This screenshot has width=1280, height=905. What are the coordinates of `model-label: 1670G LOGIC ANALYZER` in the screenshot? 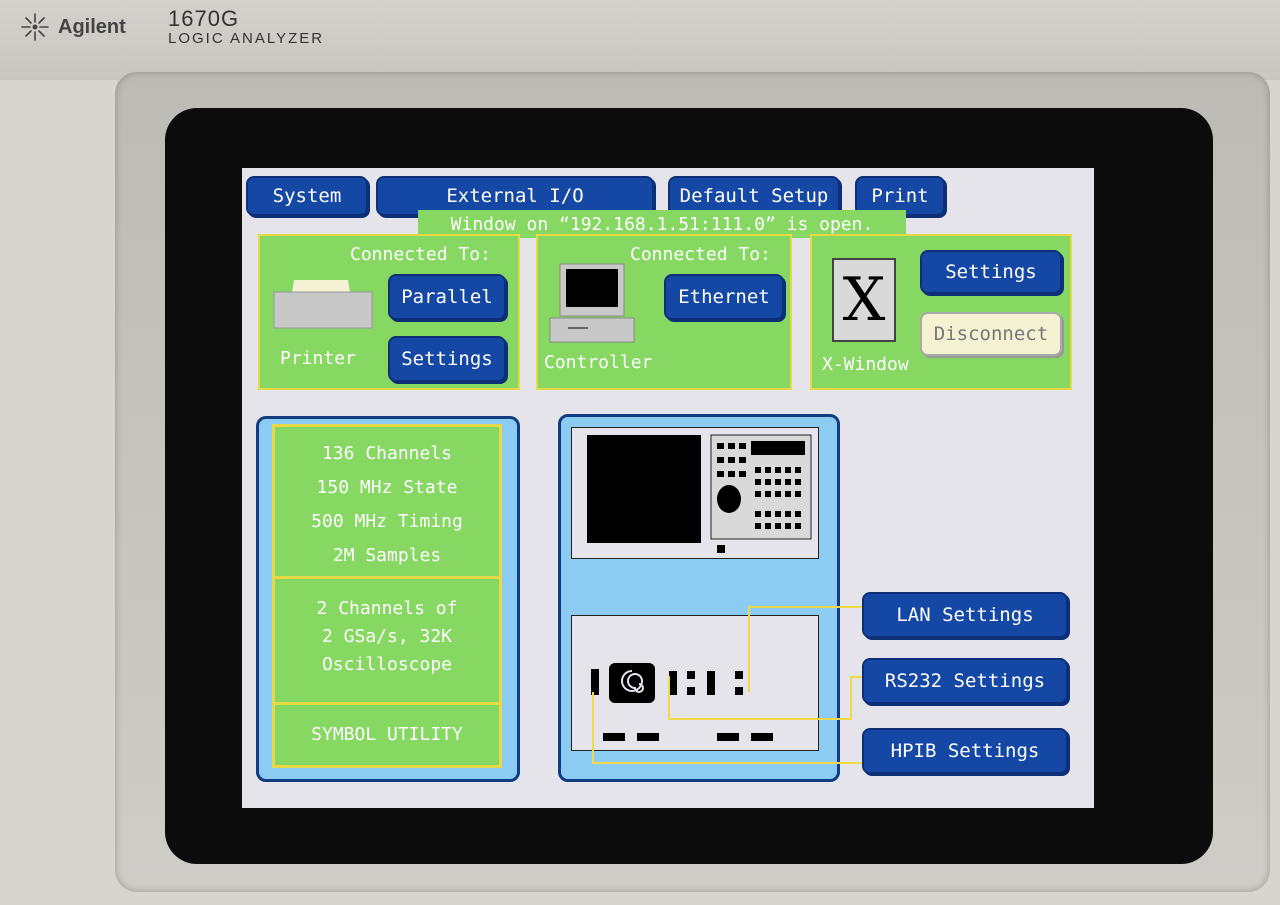 It's located at (246, 26).